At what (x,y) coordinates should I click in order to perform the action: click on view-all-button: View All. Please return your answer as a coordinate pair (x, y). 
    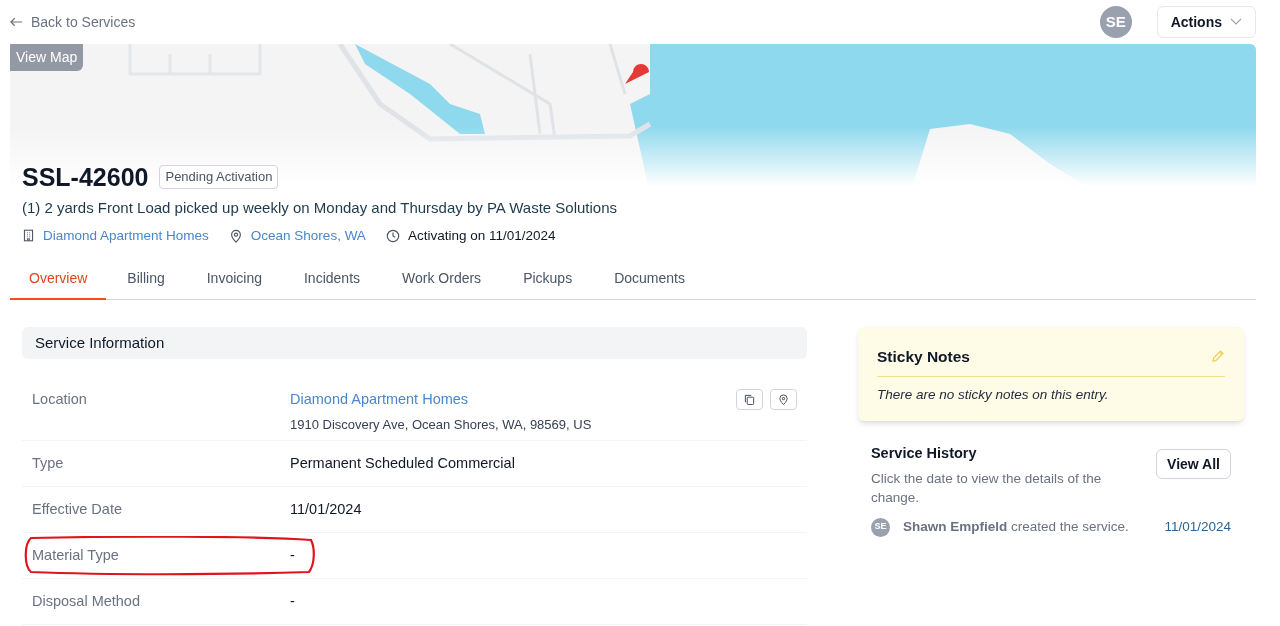
    Looking at the image, I should click on (1193, 464).